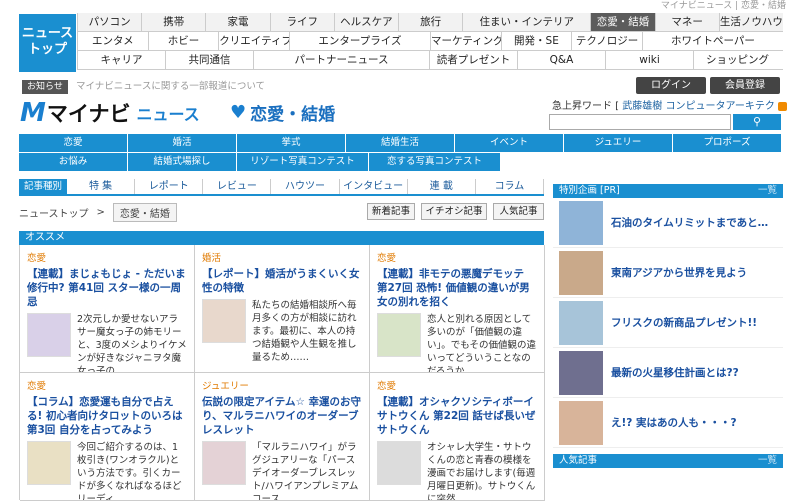 Image resolution: width=800 pixels, height=501 pixels. Describe the element at coordinates (301, 22) in the screenshot. I see `category-item: ライフ` at that location.